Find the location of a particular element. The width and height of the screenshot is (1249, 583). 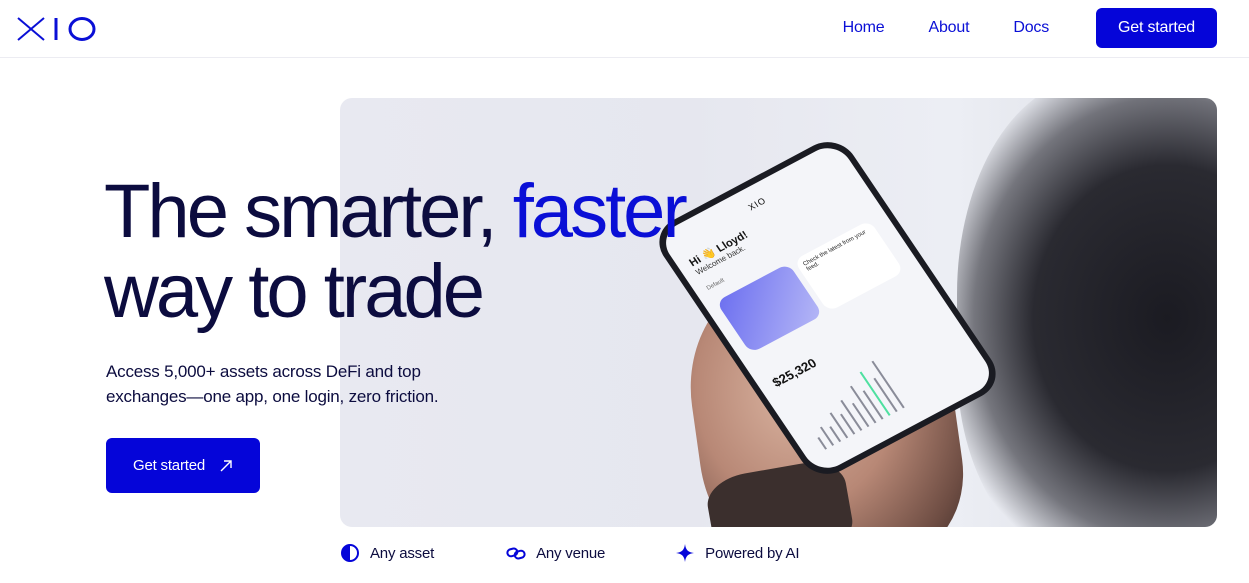

nav-docs-link: Docs is located at coordinates (1031, 28).